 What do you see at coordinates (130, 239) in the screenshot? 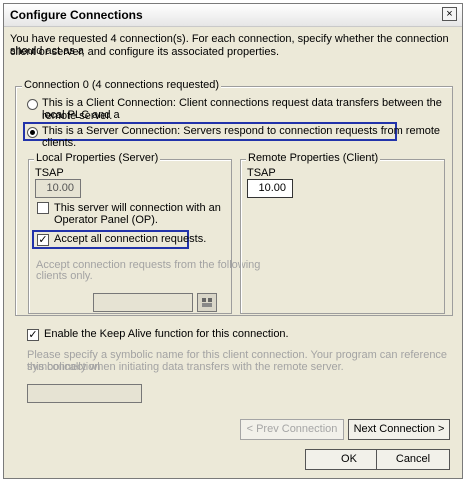
I see `accept-all-label: Accept all connection requests.` at bounding box center [130, 239].